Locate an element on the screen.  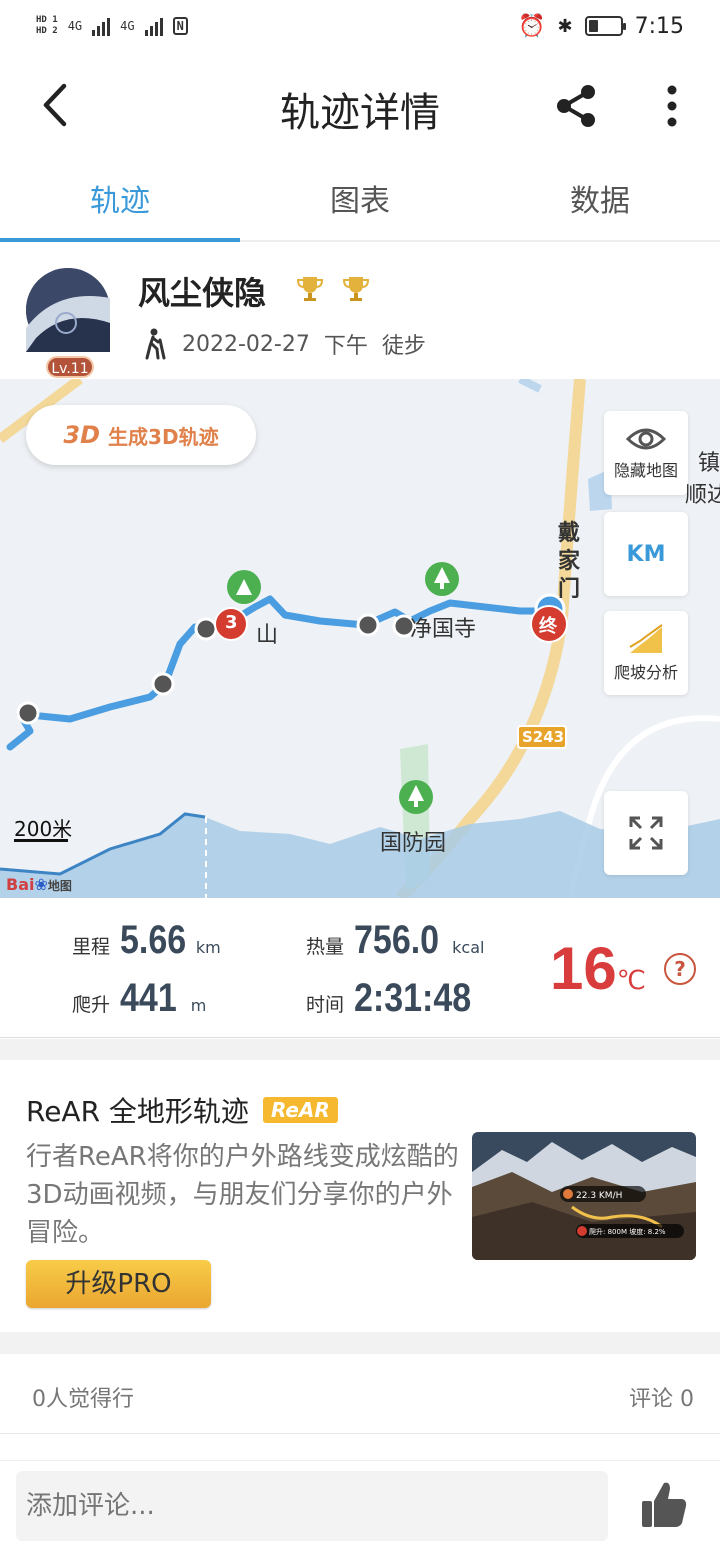
tab-data: 数据 is located at coordinates (600, 201).